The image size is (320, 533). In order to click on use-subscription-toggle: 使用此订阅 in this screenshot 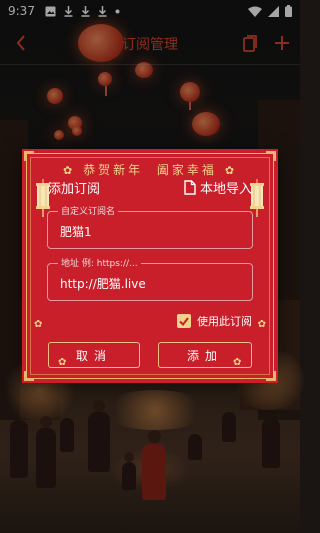, I will do `click(214, 321)`.